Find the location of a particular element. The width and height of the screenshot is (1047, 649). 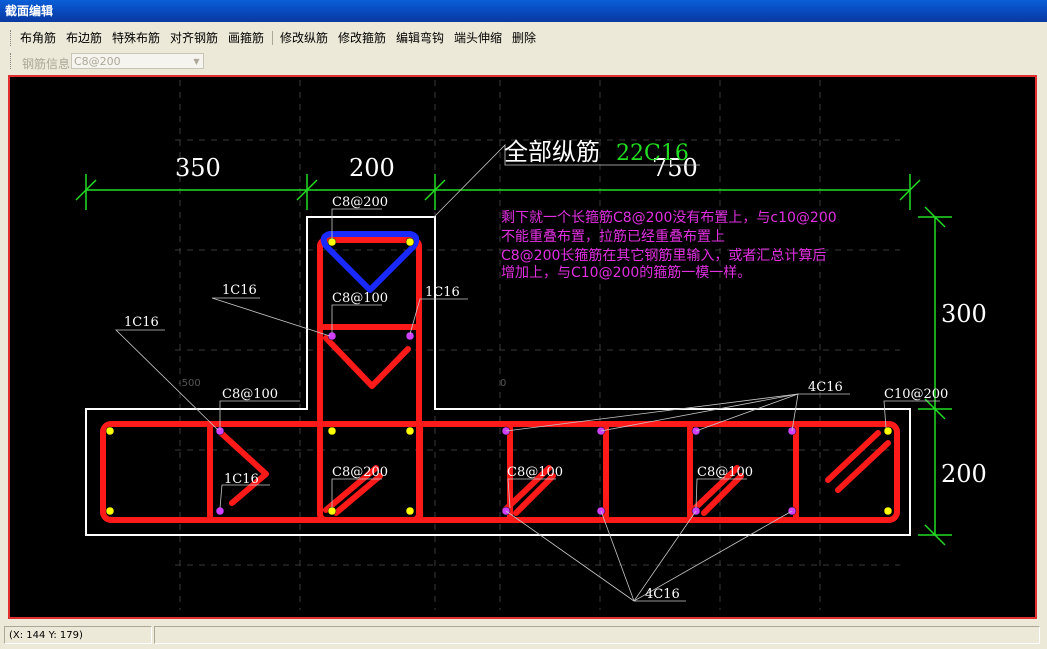

label-1c16-d: 1C16 is located at coordinates (241, 479).